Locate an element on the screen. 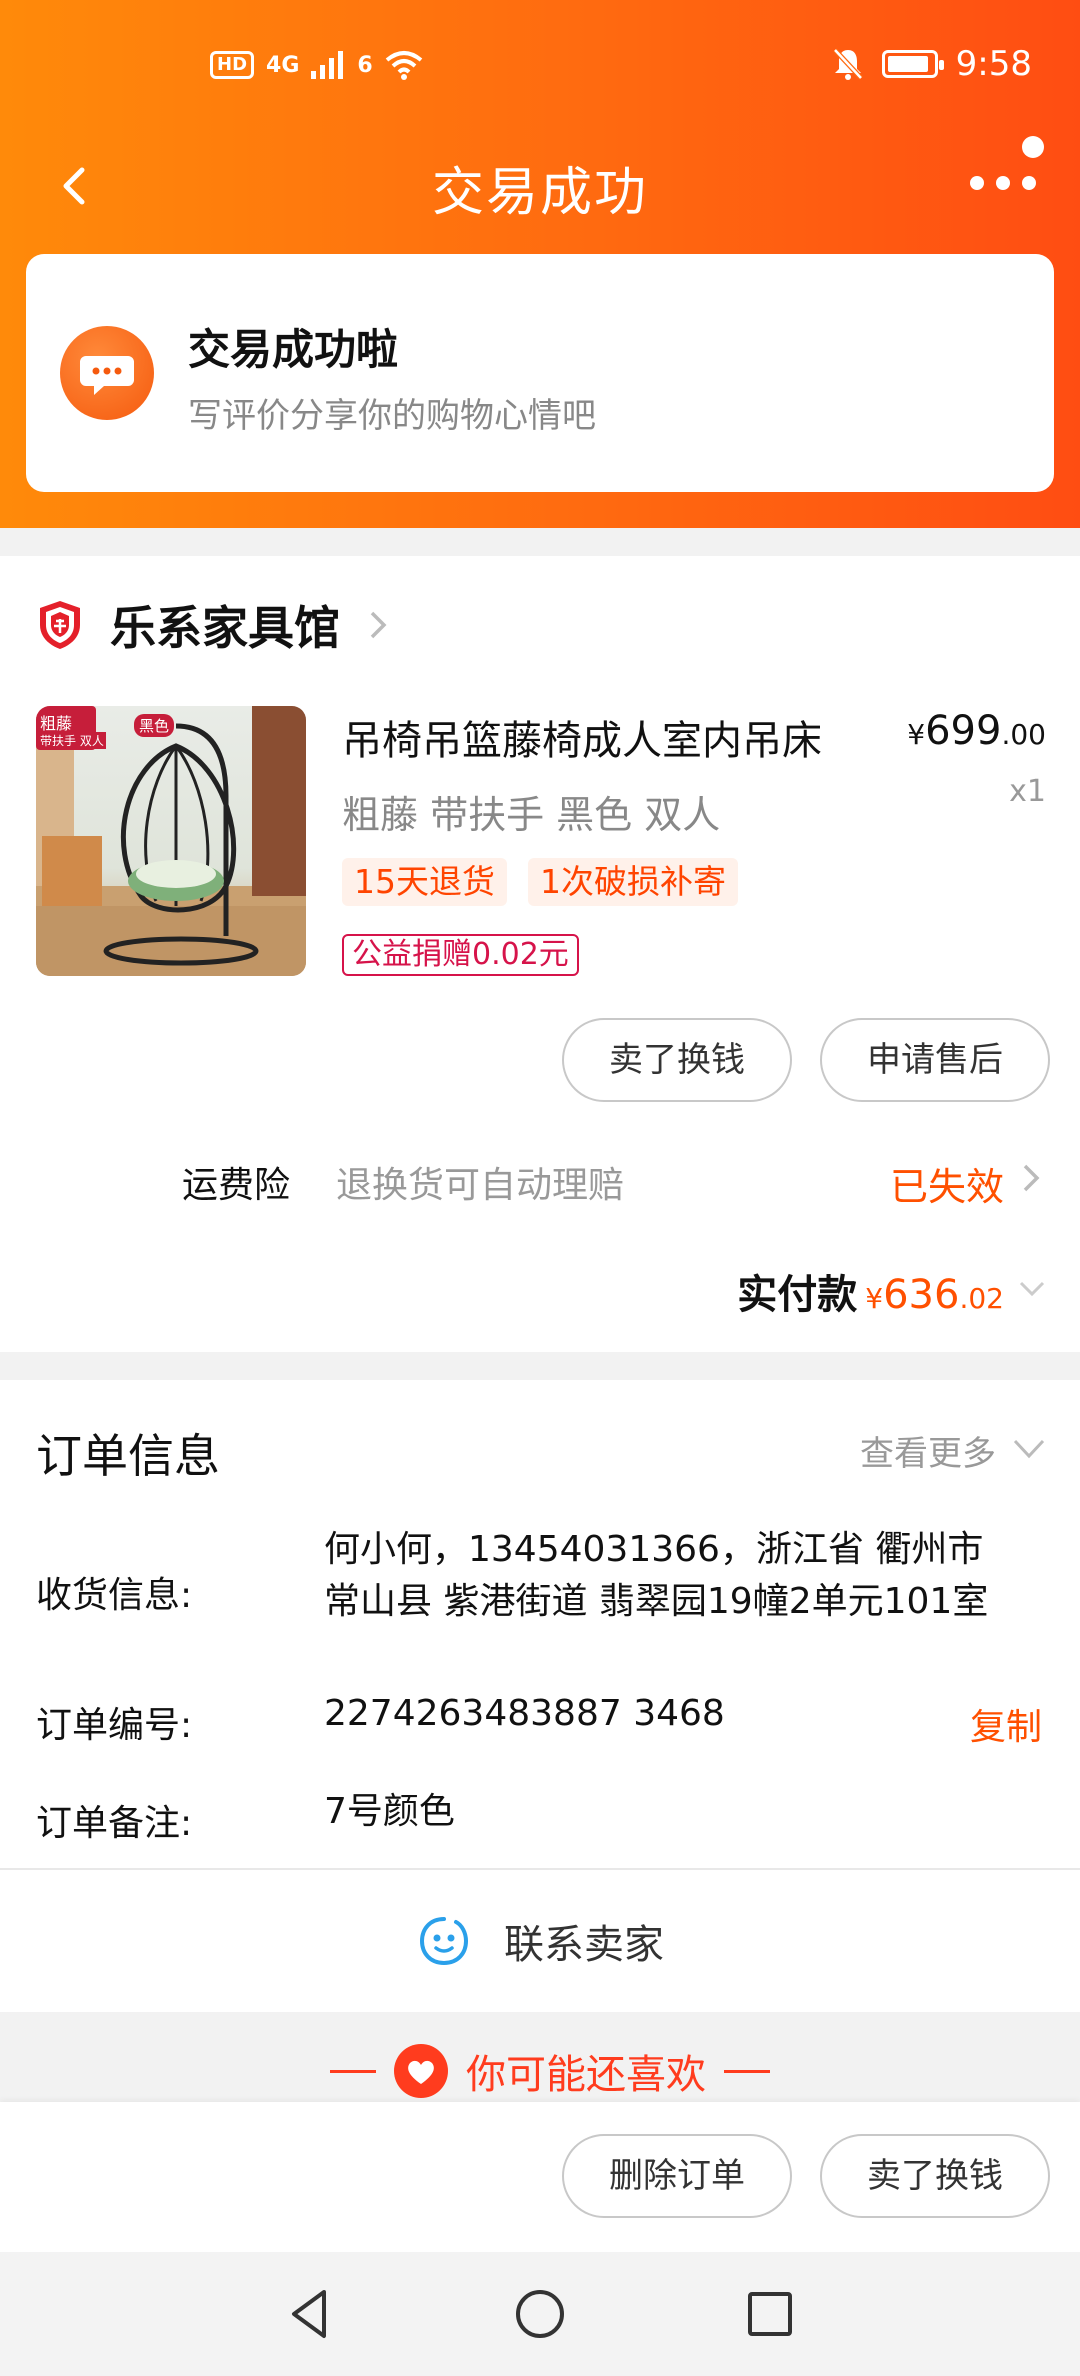 The image size is (1080, 2376). notification-dot is located at coordinates (1033, 147).